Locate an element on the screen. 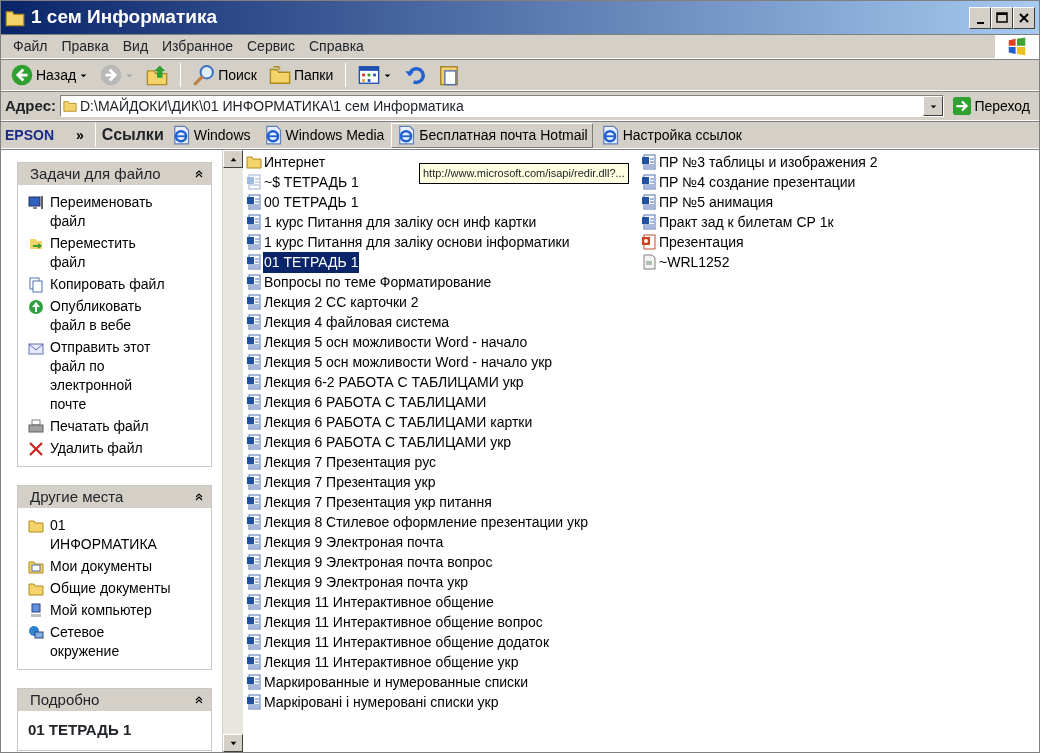  address-label: Адрес: is located at coordinates (30, 105).